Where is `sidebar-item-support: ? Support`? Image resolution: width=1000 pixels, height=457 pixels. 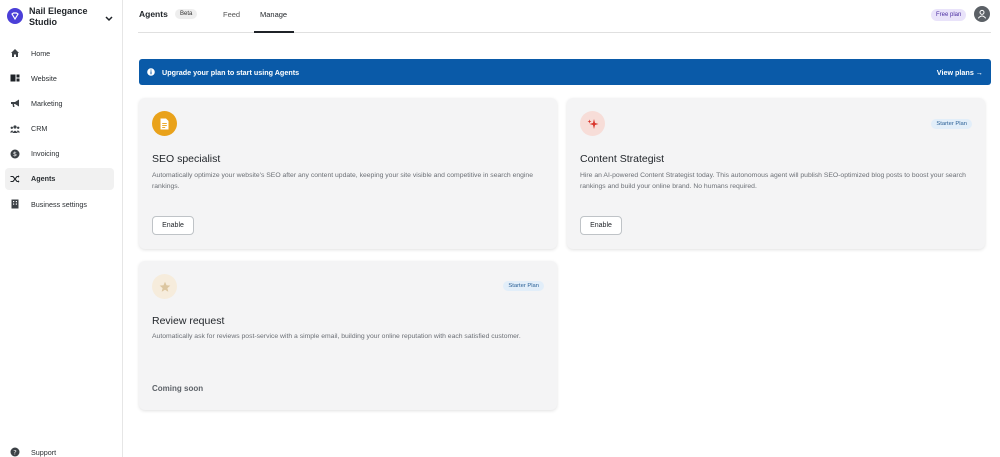
sidebar-item-support: ? Support is located at coordinates (33, 452).